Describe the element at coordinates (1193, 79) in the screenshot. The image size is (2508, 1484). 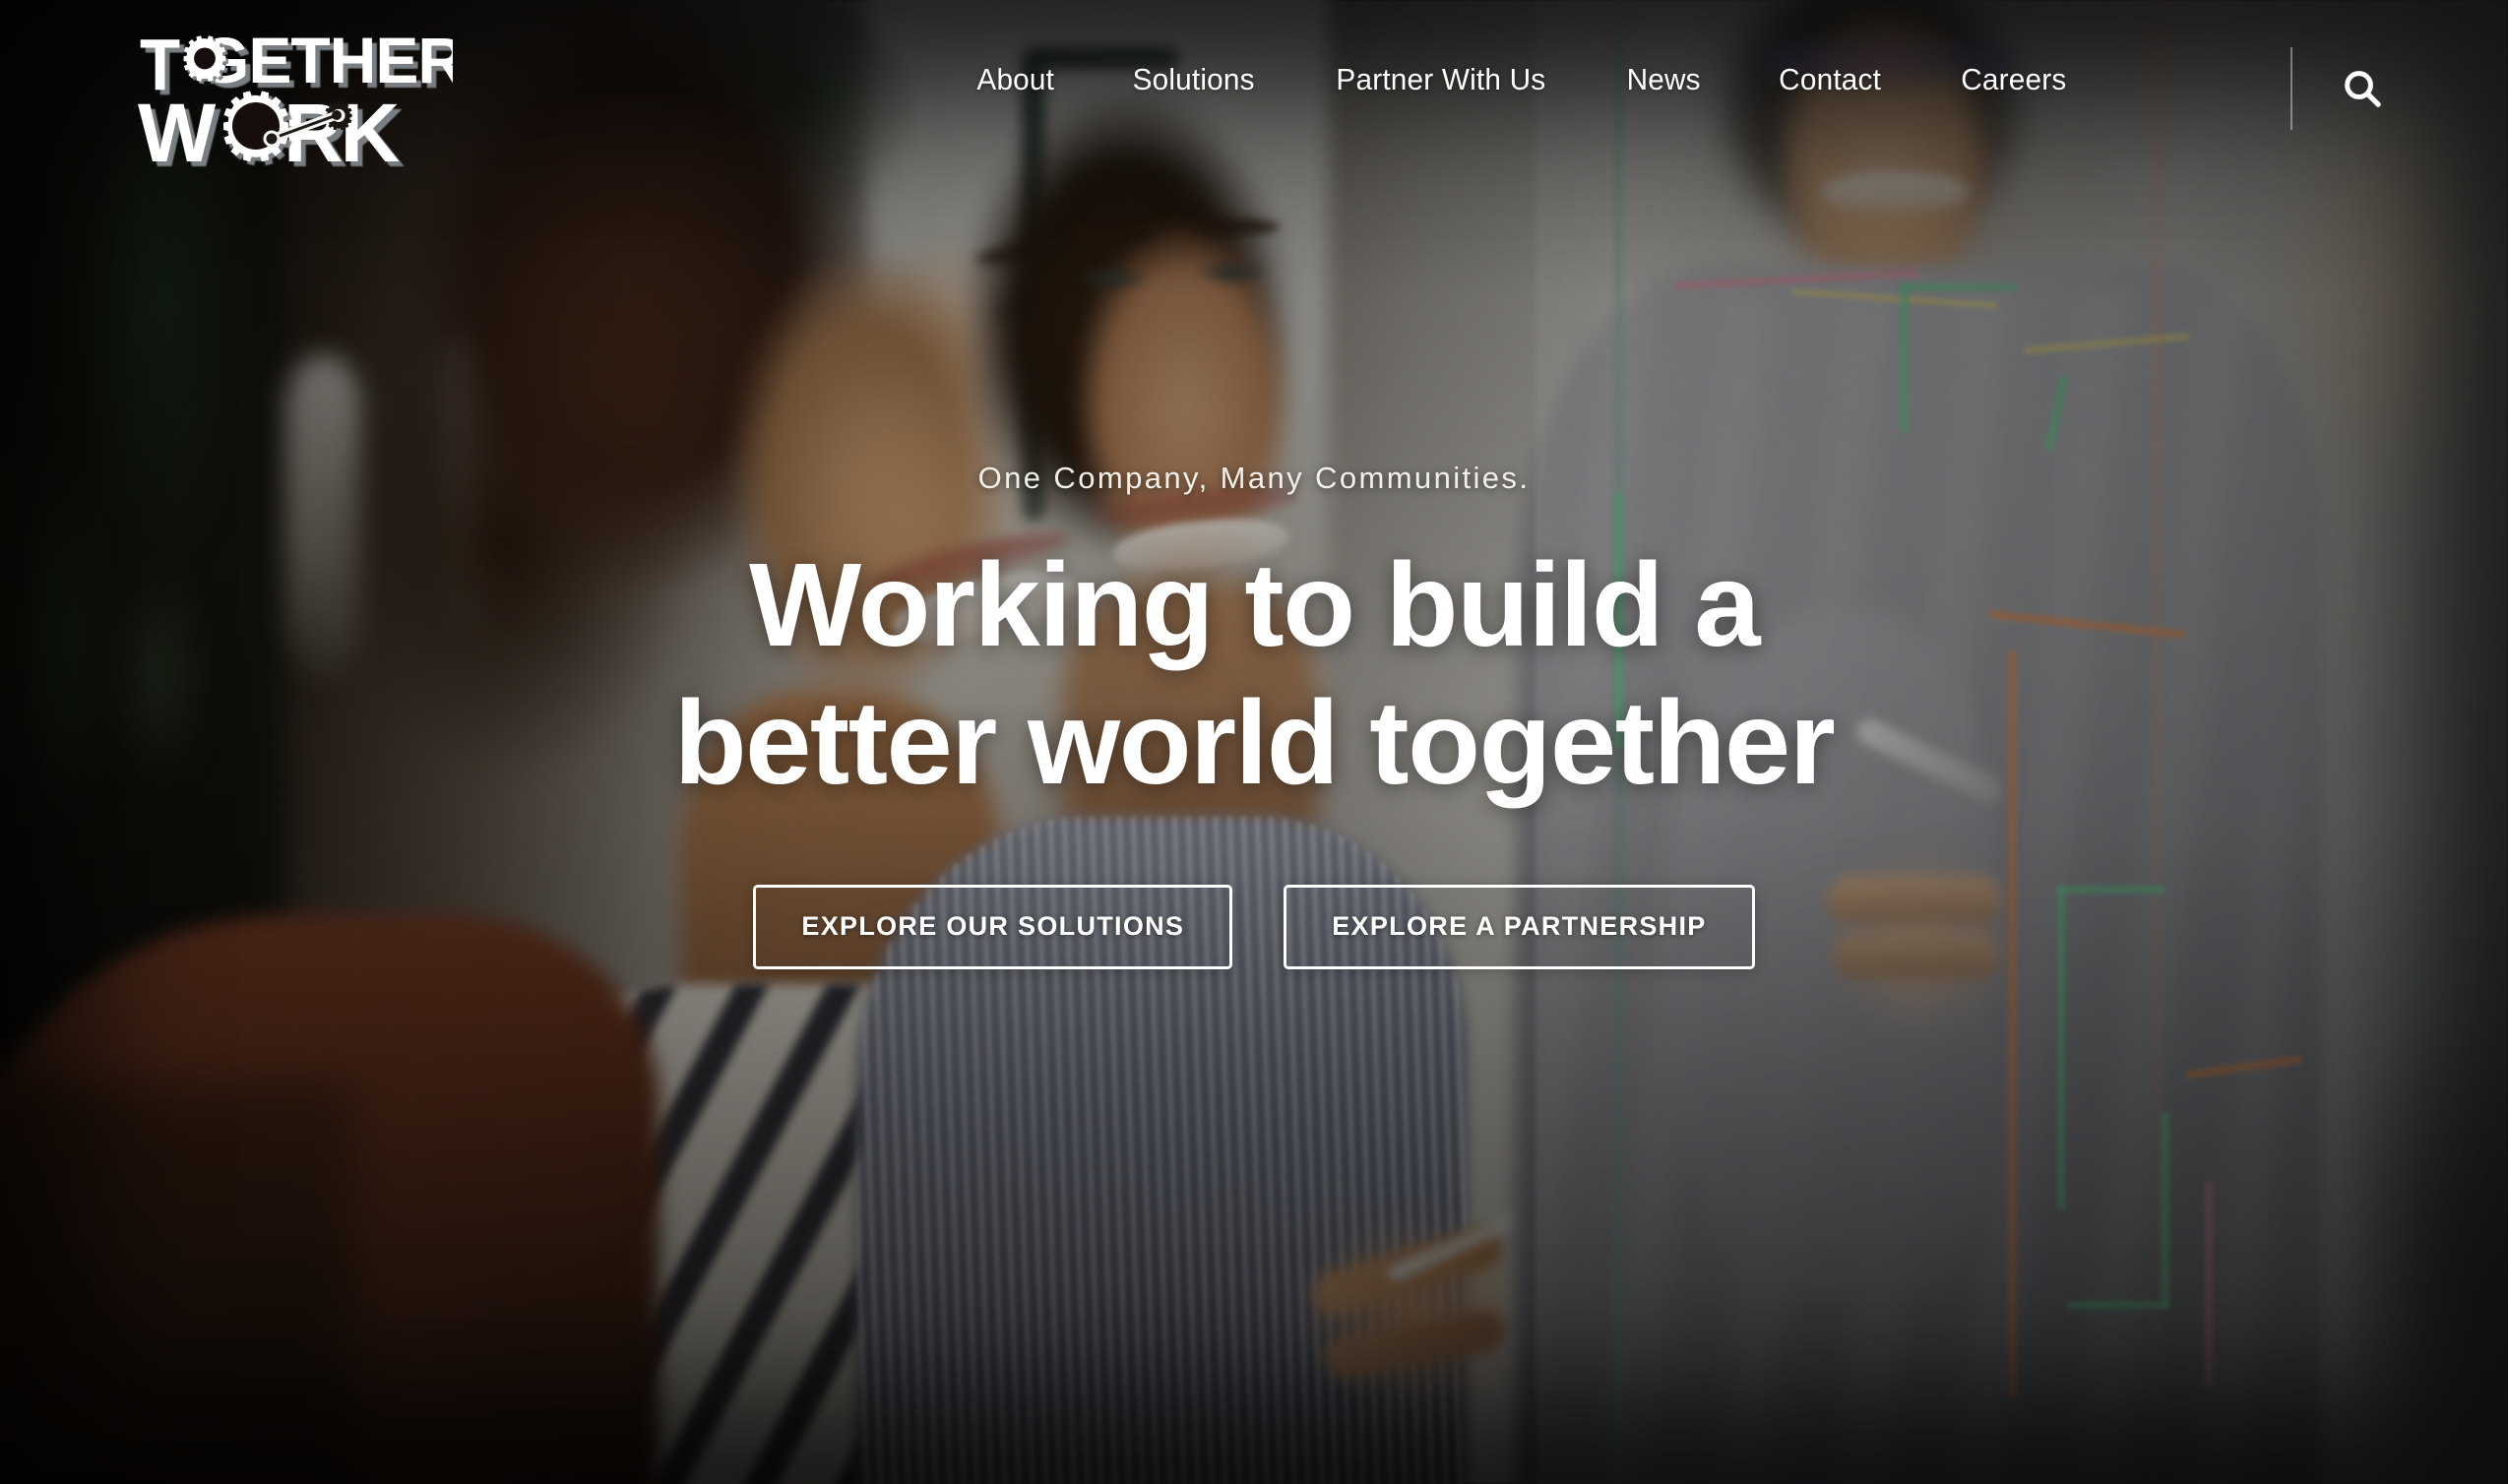
I see `nav-item-solutions: Solutions` at that location.